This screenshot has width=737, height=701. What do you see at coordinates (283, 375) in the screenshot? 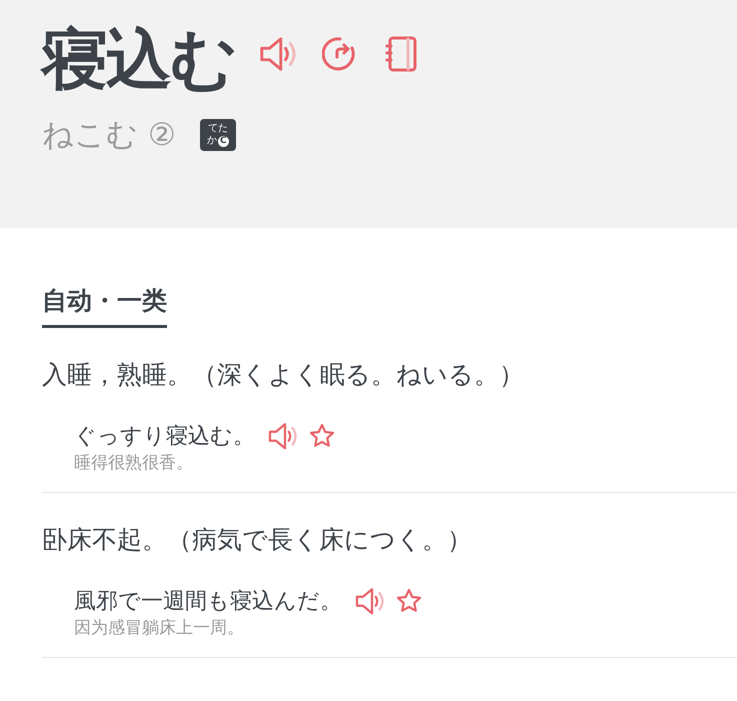
I see `definition: 入睡，熟睡。（深くよく眠る。ねいる。）` at bounding box center [283, 375].